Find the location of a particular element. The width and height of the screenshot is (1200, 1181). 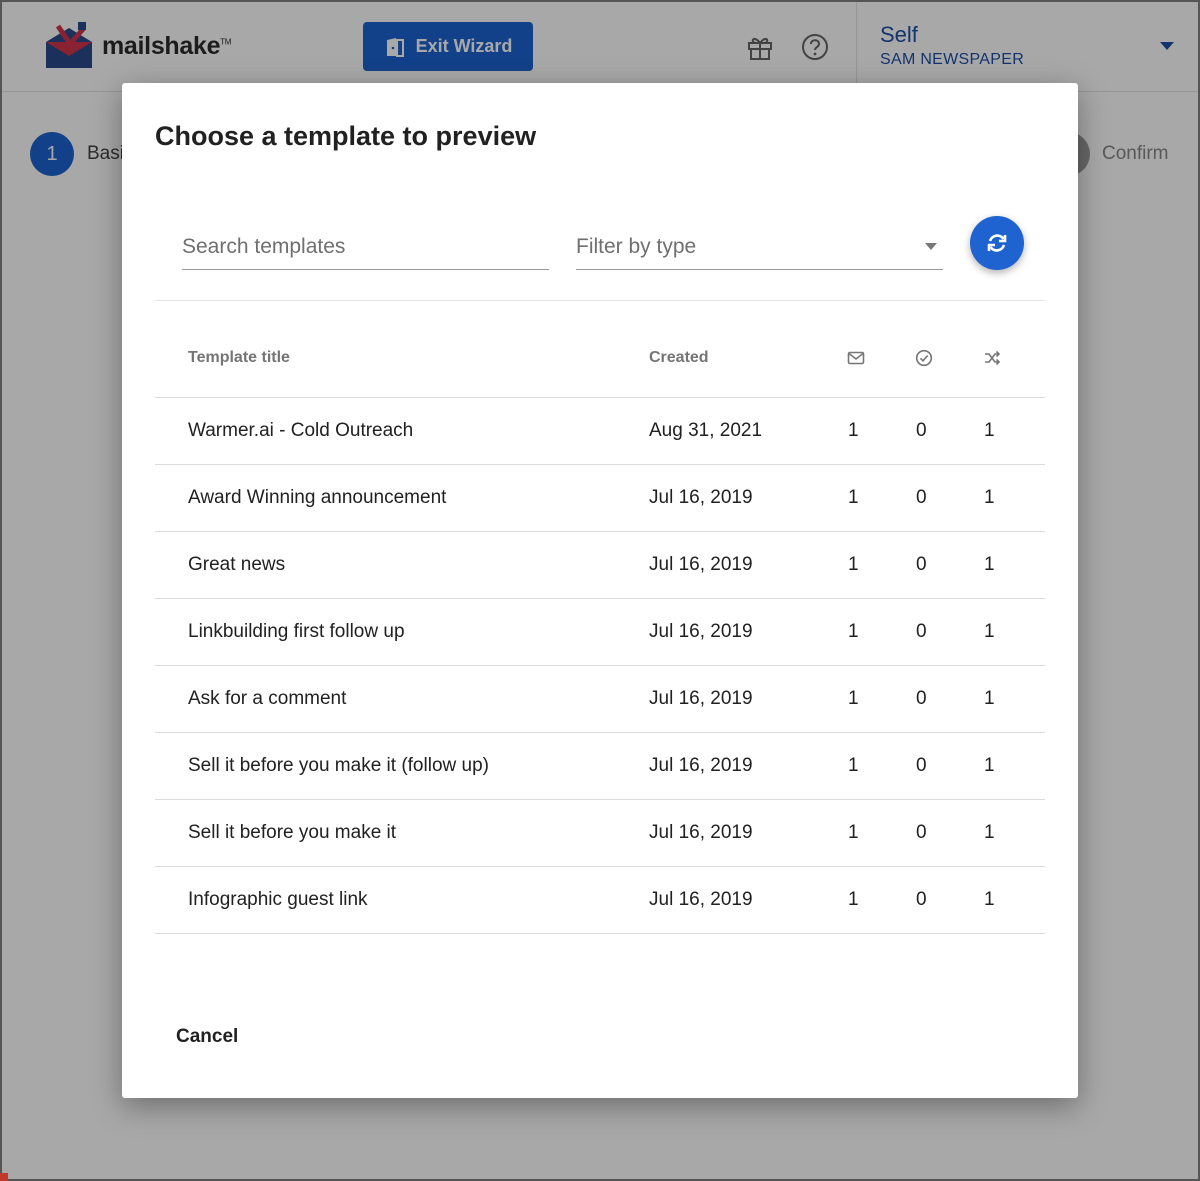

template-title: Infographic guest link is located at coordinates (278, 899).